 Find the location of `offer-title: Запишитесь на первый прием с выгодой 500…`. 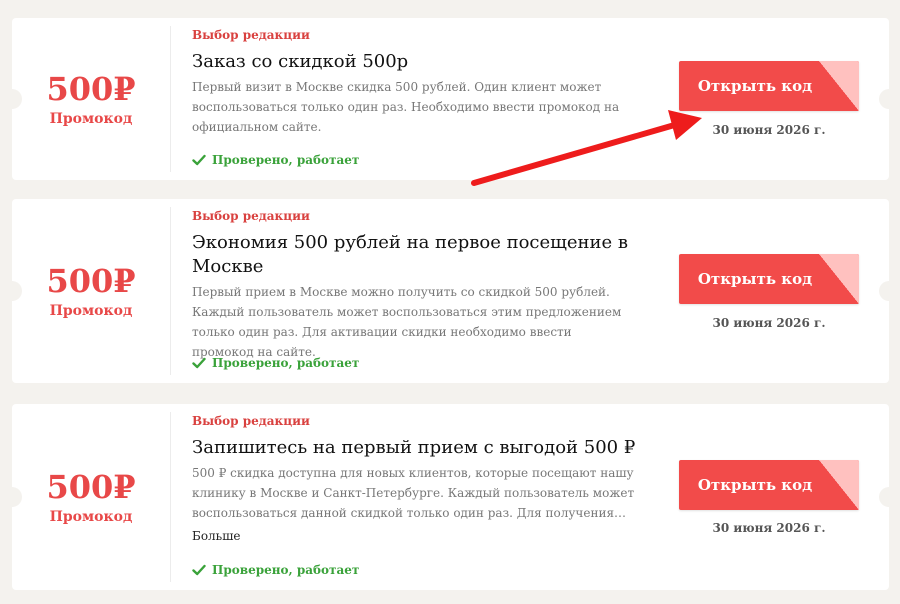

offer-title: Запишитесь на первый прием с выгодой 500… is located at coordinates (414, 448).